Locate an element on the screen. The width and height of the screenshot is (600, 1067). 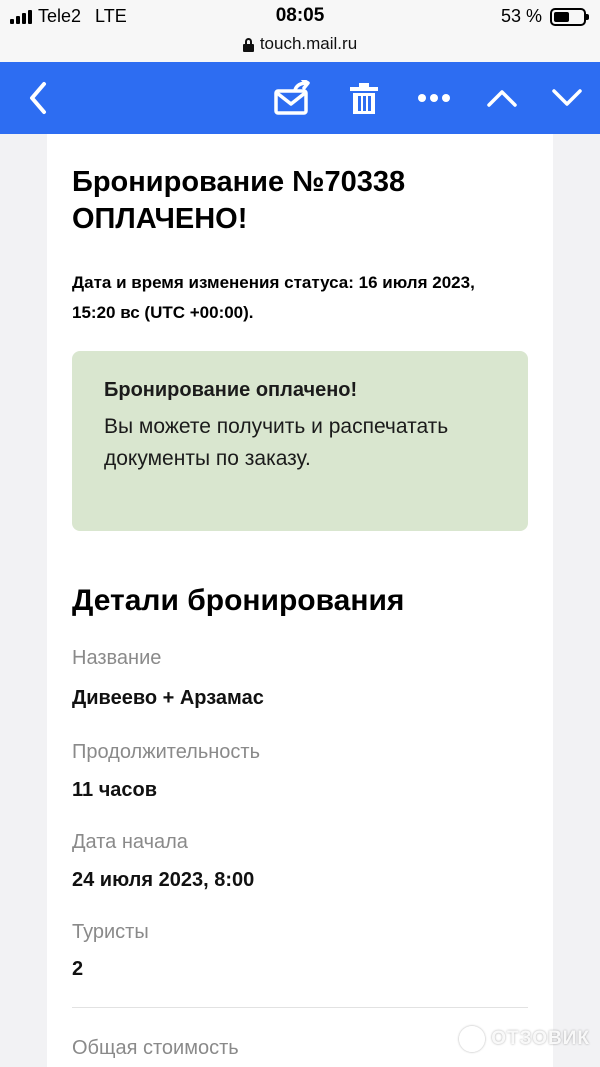
url-text: touch.mail.ru is located at coordinates (308, 43).